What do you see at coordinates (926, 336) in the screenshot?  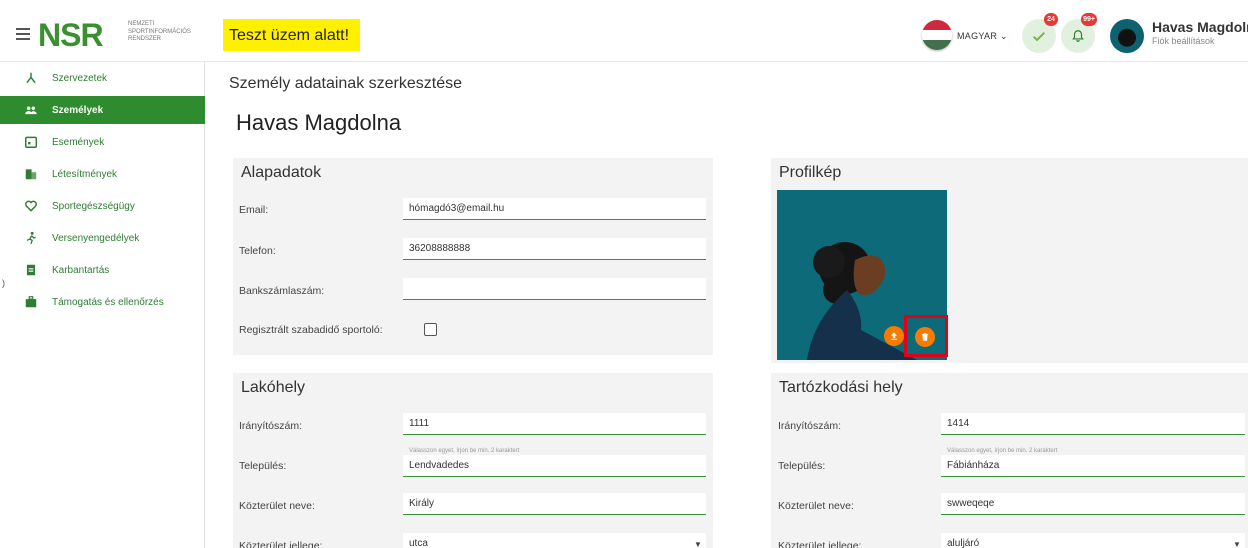 I see `delete-button-highlight` at bounding box center [926, 336].